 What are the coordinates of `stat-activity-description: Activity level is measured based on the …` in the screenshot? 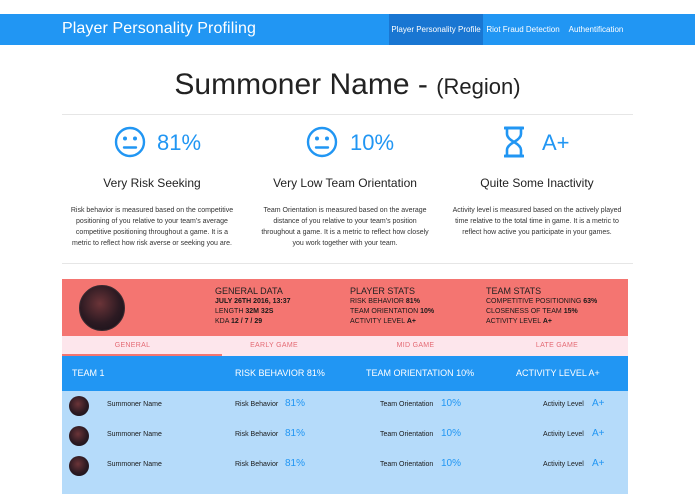 It's located at (537, 221).